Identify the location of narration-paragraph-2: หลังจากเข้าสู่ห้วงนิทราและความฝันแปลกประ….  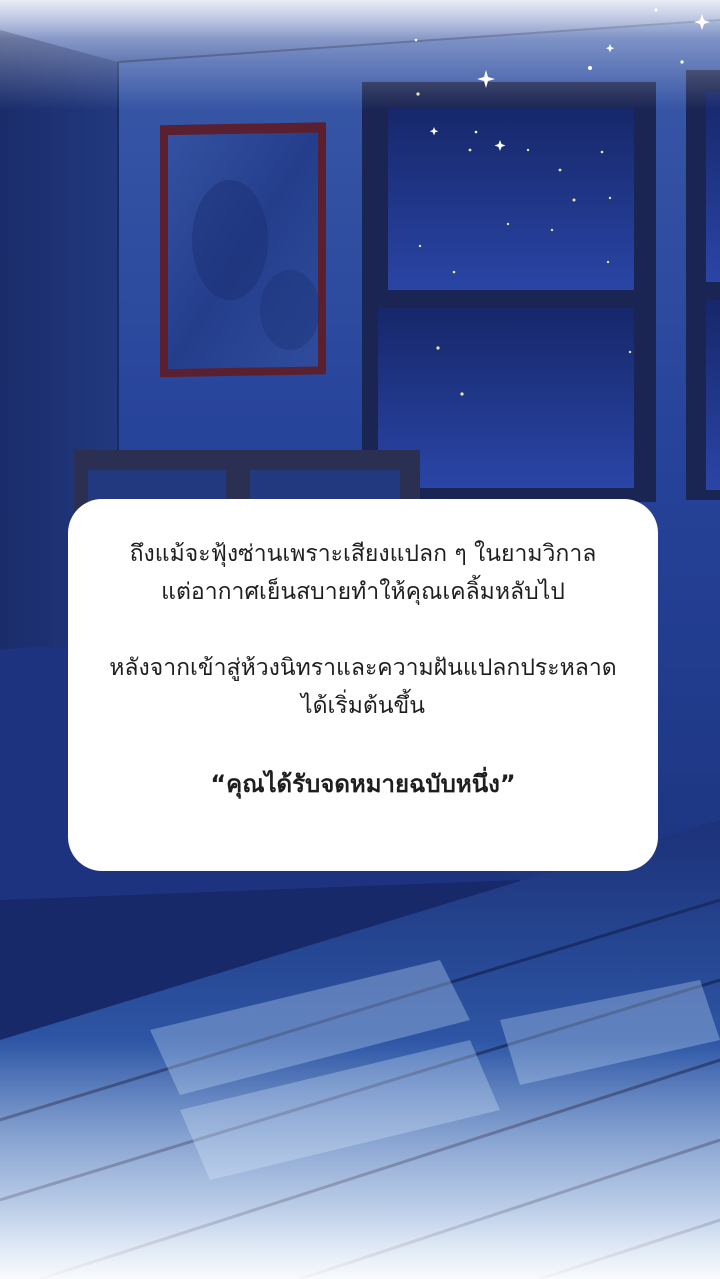
(363, 687).